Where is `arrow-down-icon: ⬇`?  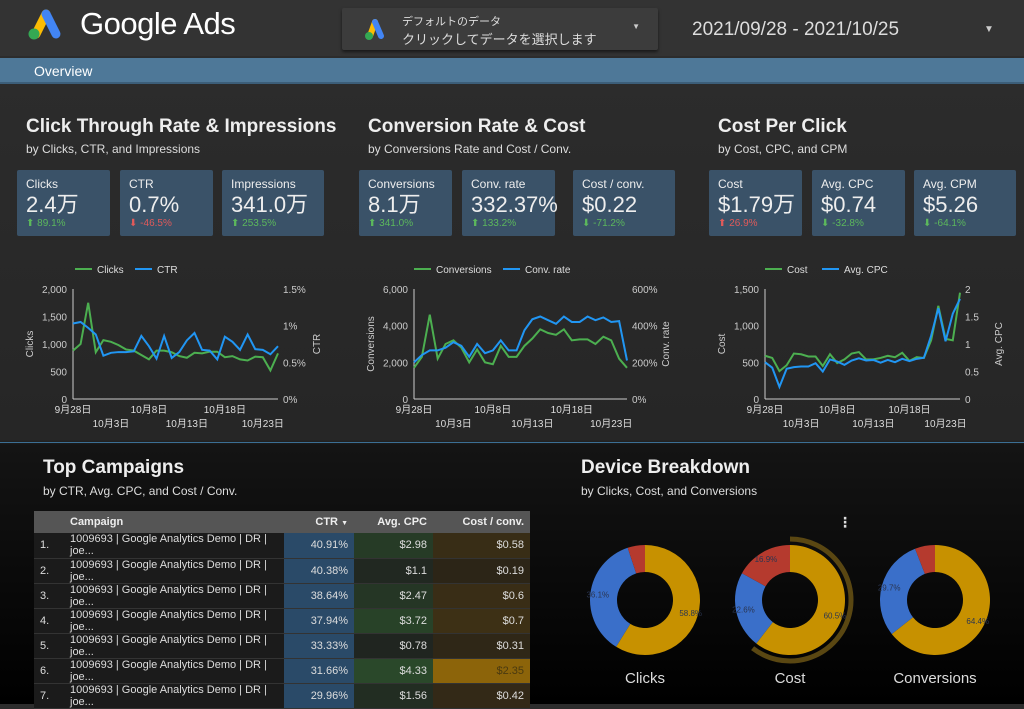 arrow-down-icon: ⬇ is located at coordinates (825, 223).